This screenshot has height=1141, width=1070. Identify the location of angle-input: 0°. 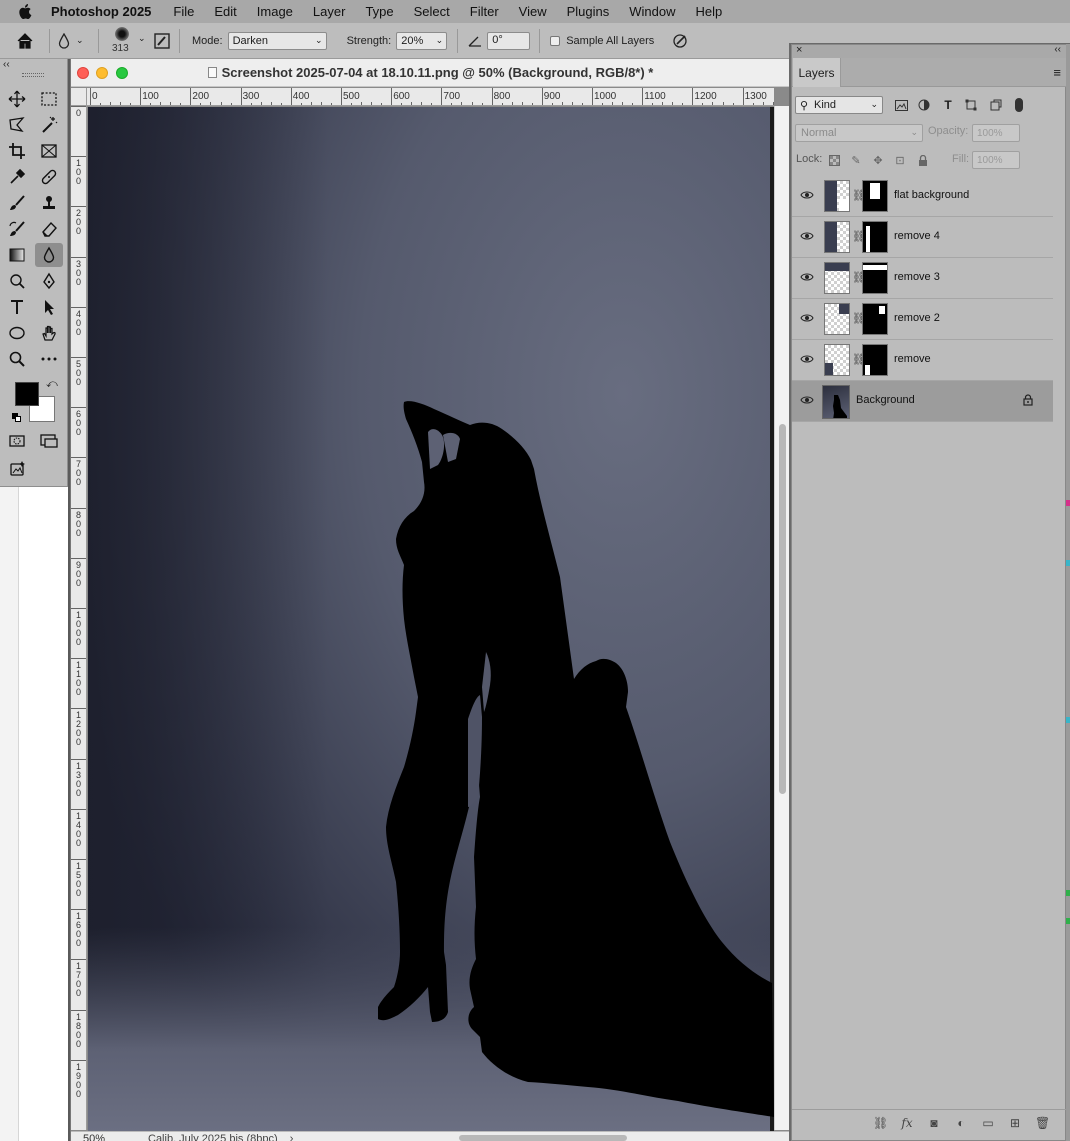
(509, 40).